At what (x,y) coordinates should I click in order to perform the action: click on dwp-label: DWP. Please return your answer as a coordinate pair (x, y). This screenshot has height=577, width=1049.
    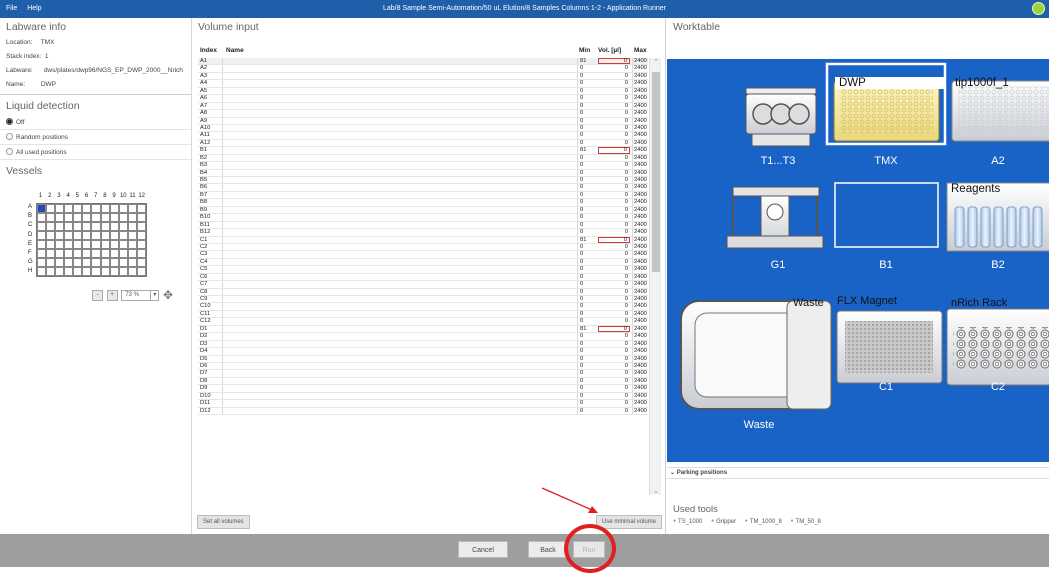
    Looking at the image, I should click on (890, 83).